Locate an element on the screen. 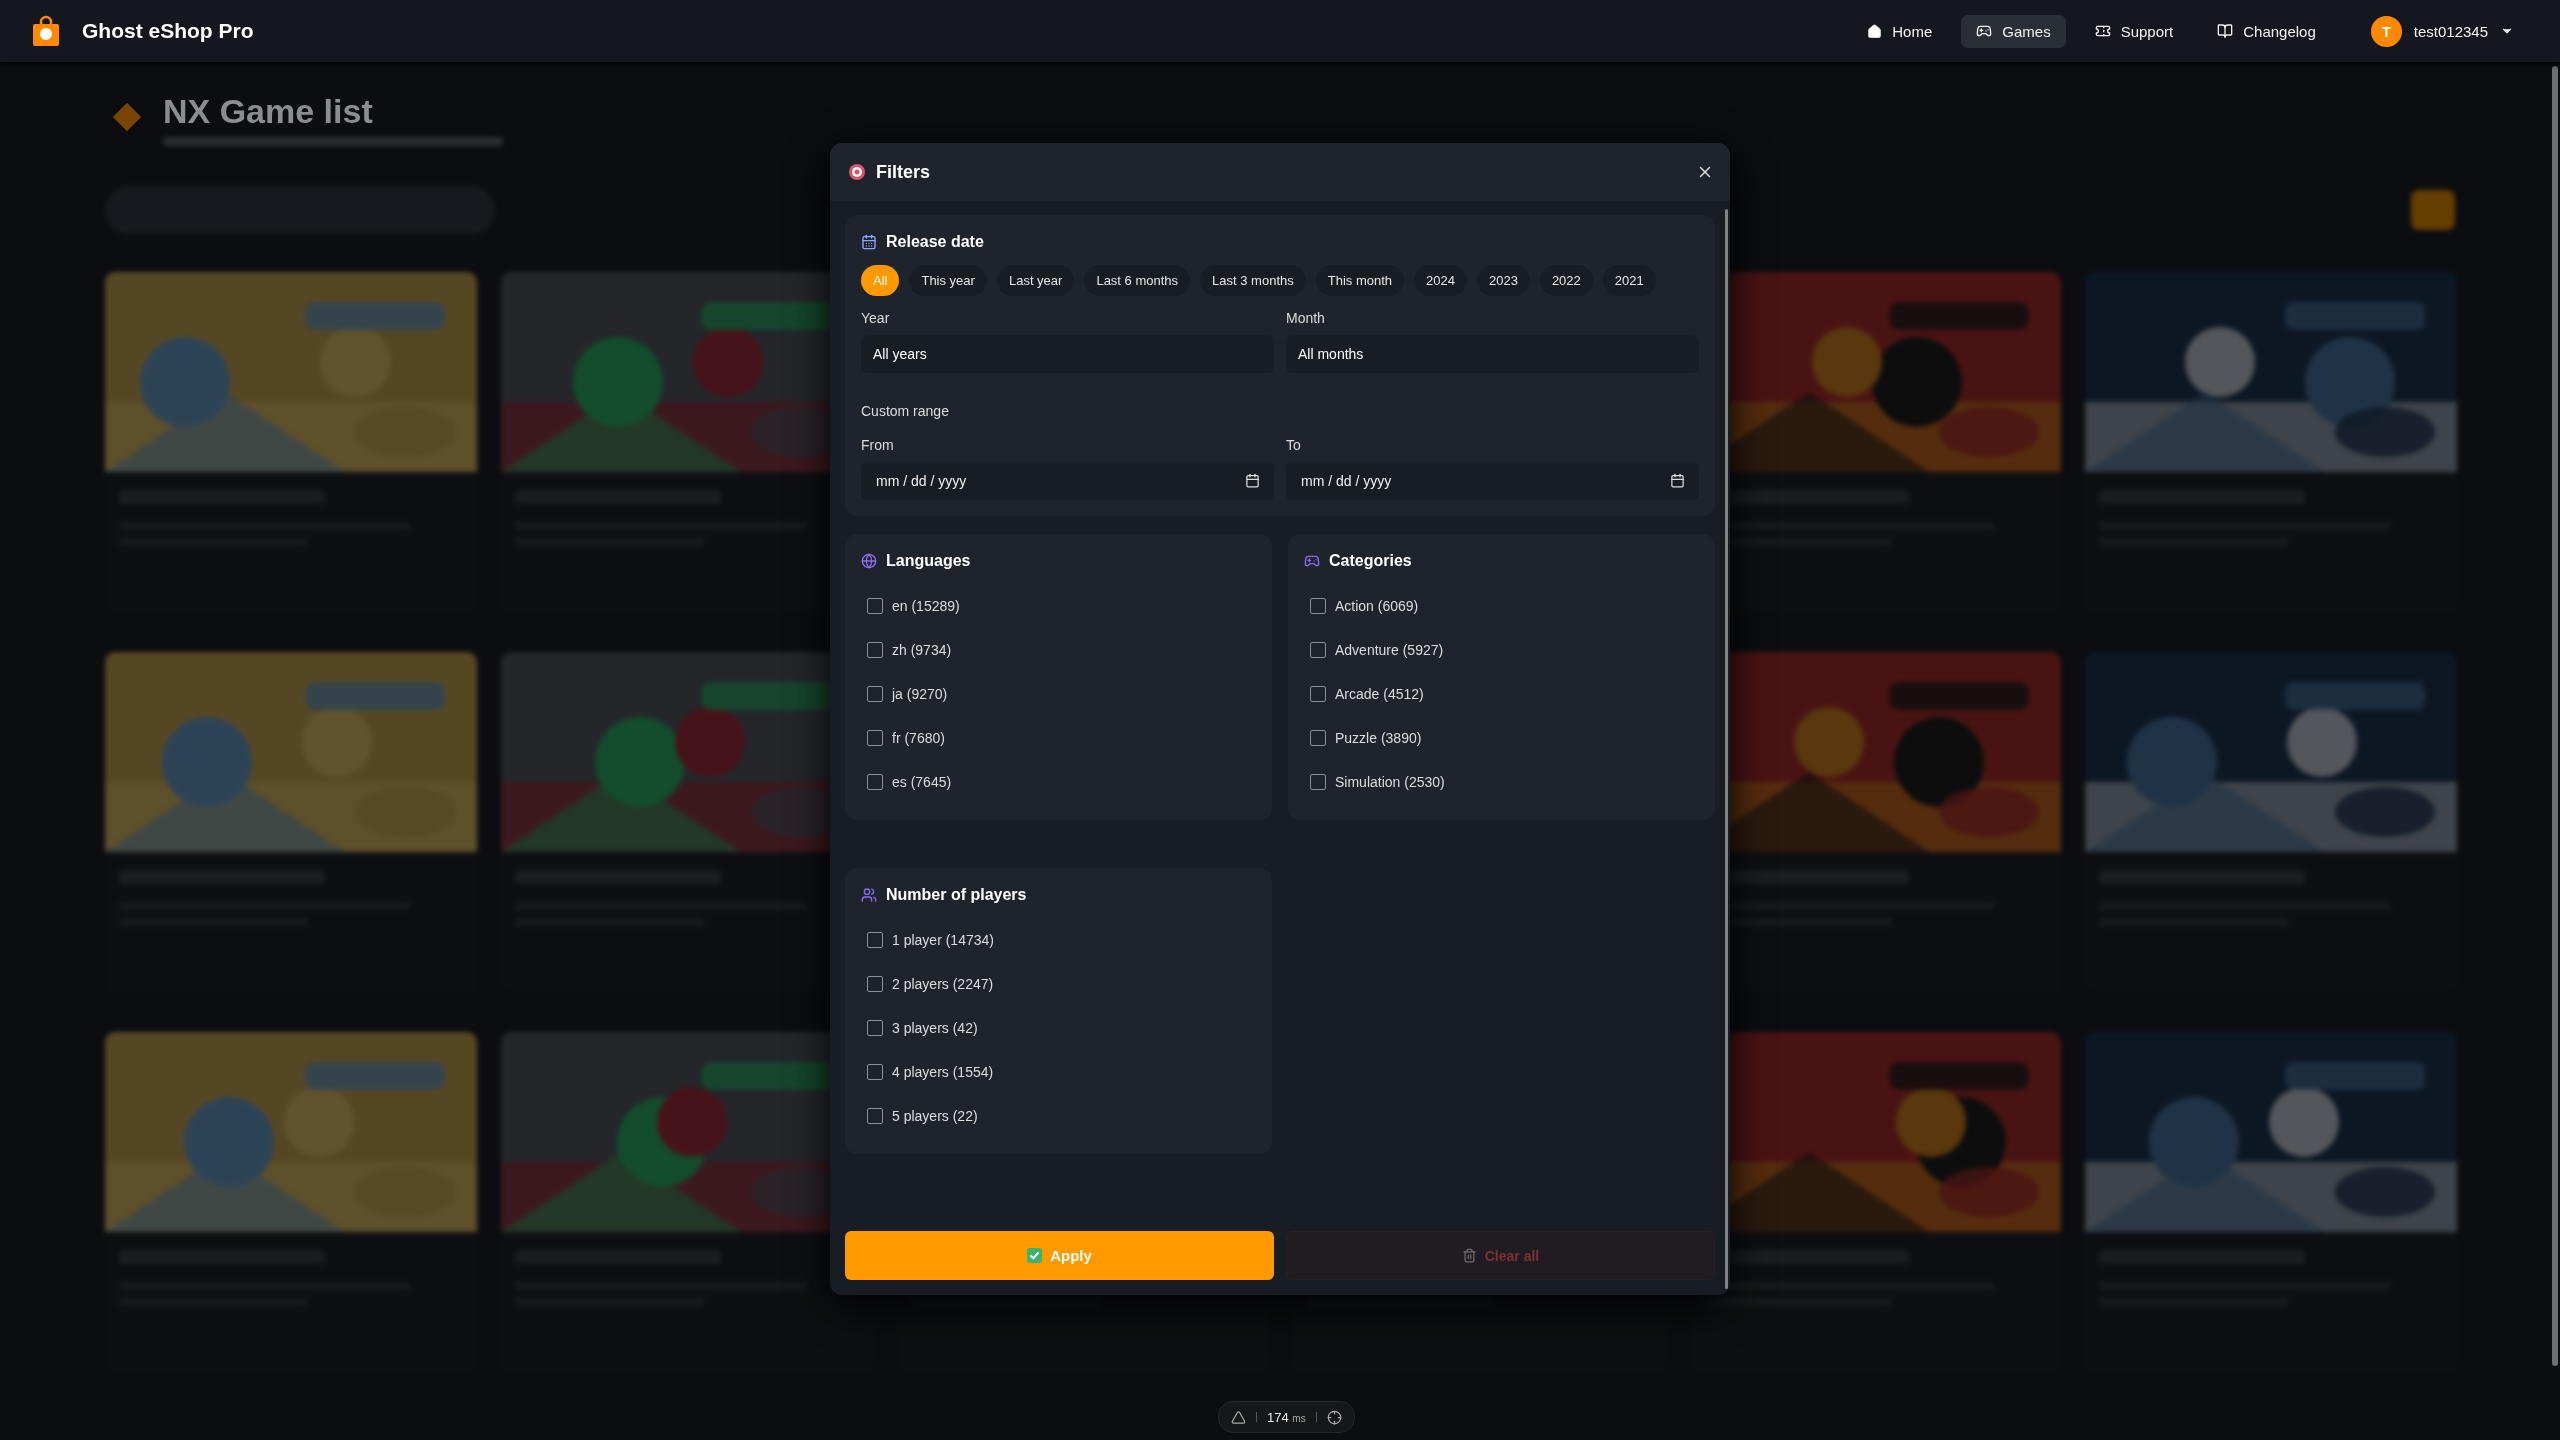 Image resolution: width=2560 pixels, height=1440 pixels. checkbox-label: 4 players (1554) is located at coordinates (943, 1072).